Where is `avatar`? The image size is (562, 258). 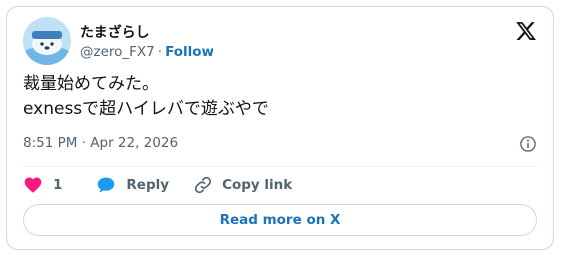
avatar is located at coordinates (47, 41).